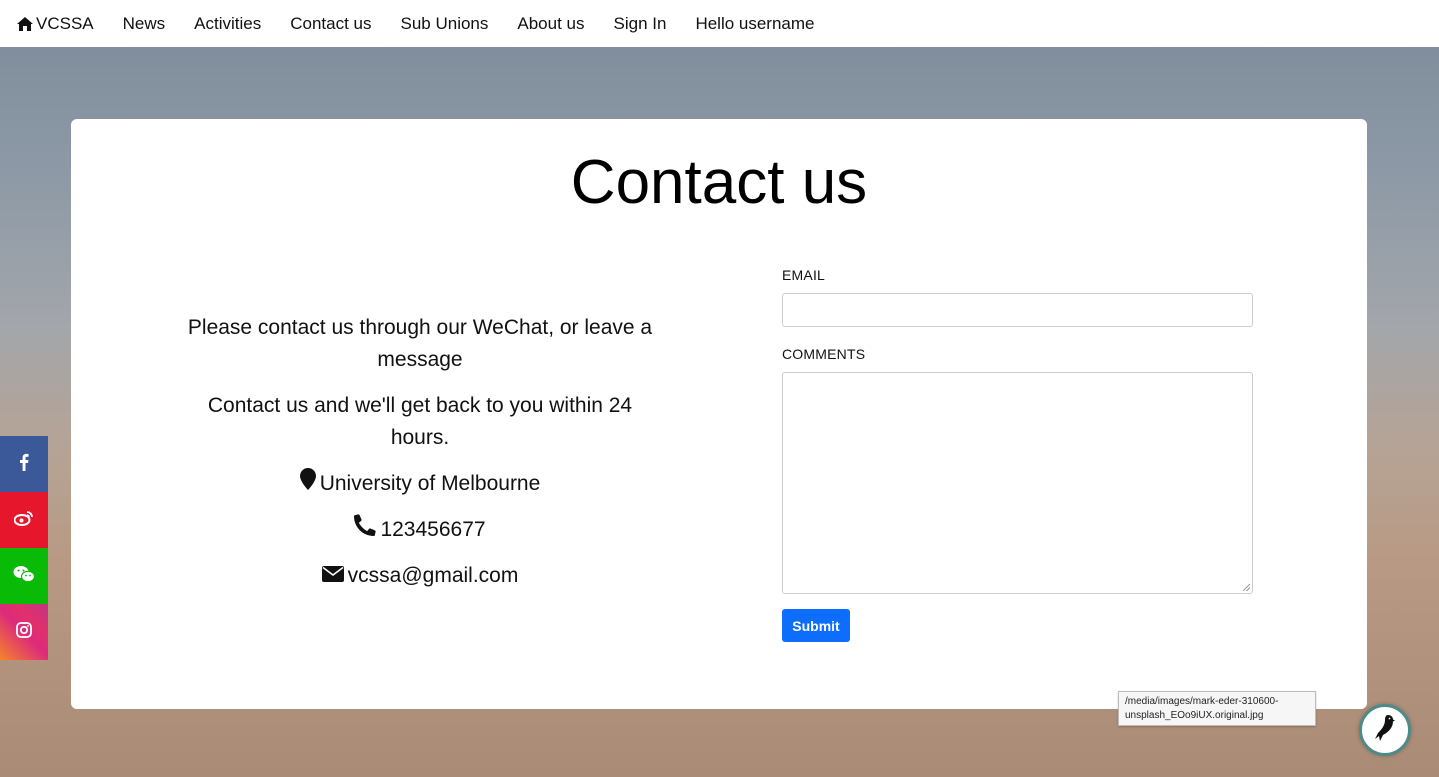  What do you see at coordinates (365, 530) in the screenshot?
I see `phone-icon` at bounding box center [365, 530].